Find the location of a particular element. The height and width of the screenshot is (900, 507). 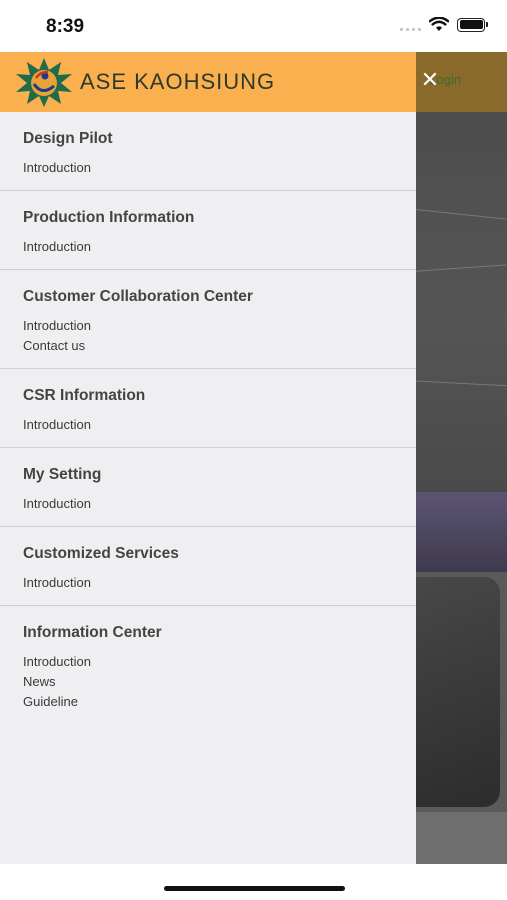

status-icons is located at coordinates (444, 24).